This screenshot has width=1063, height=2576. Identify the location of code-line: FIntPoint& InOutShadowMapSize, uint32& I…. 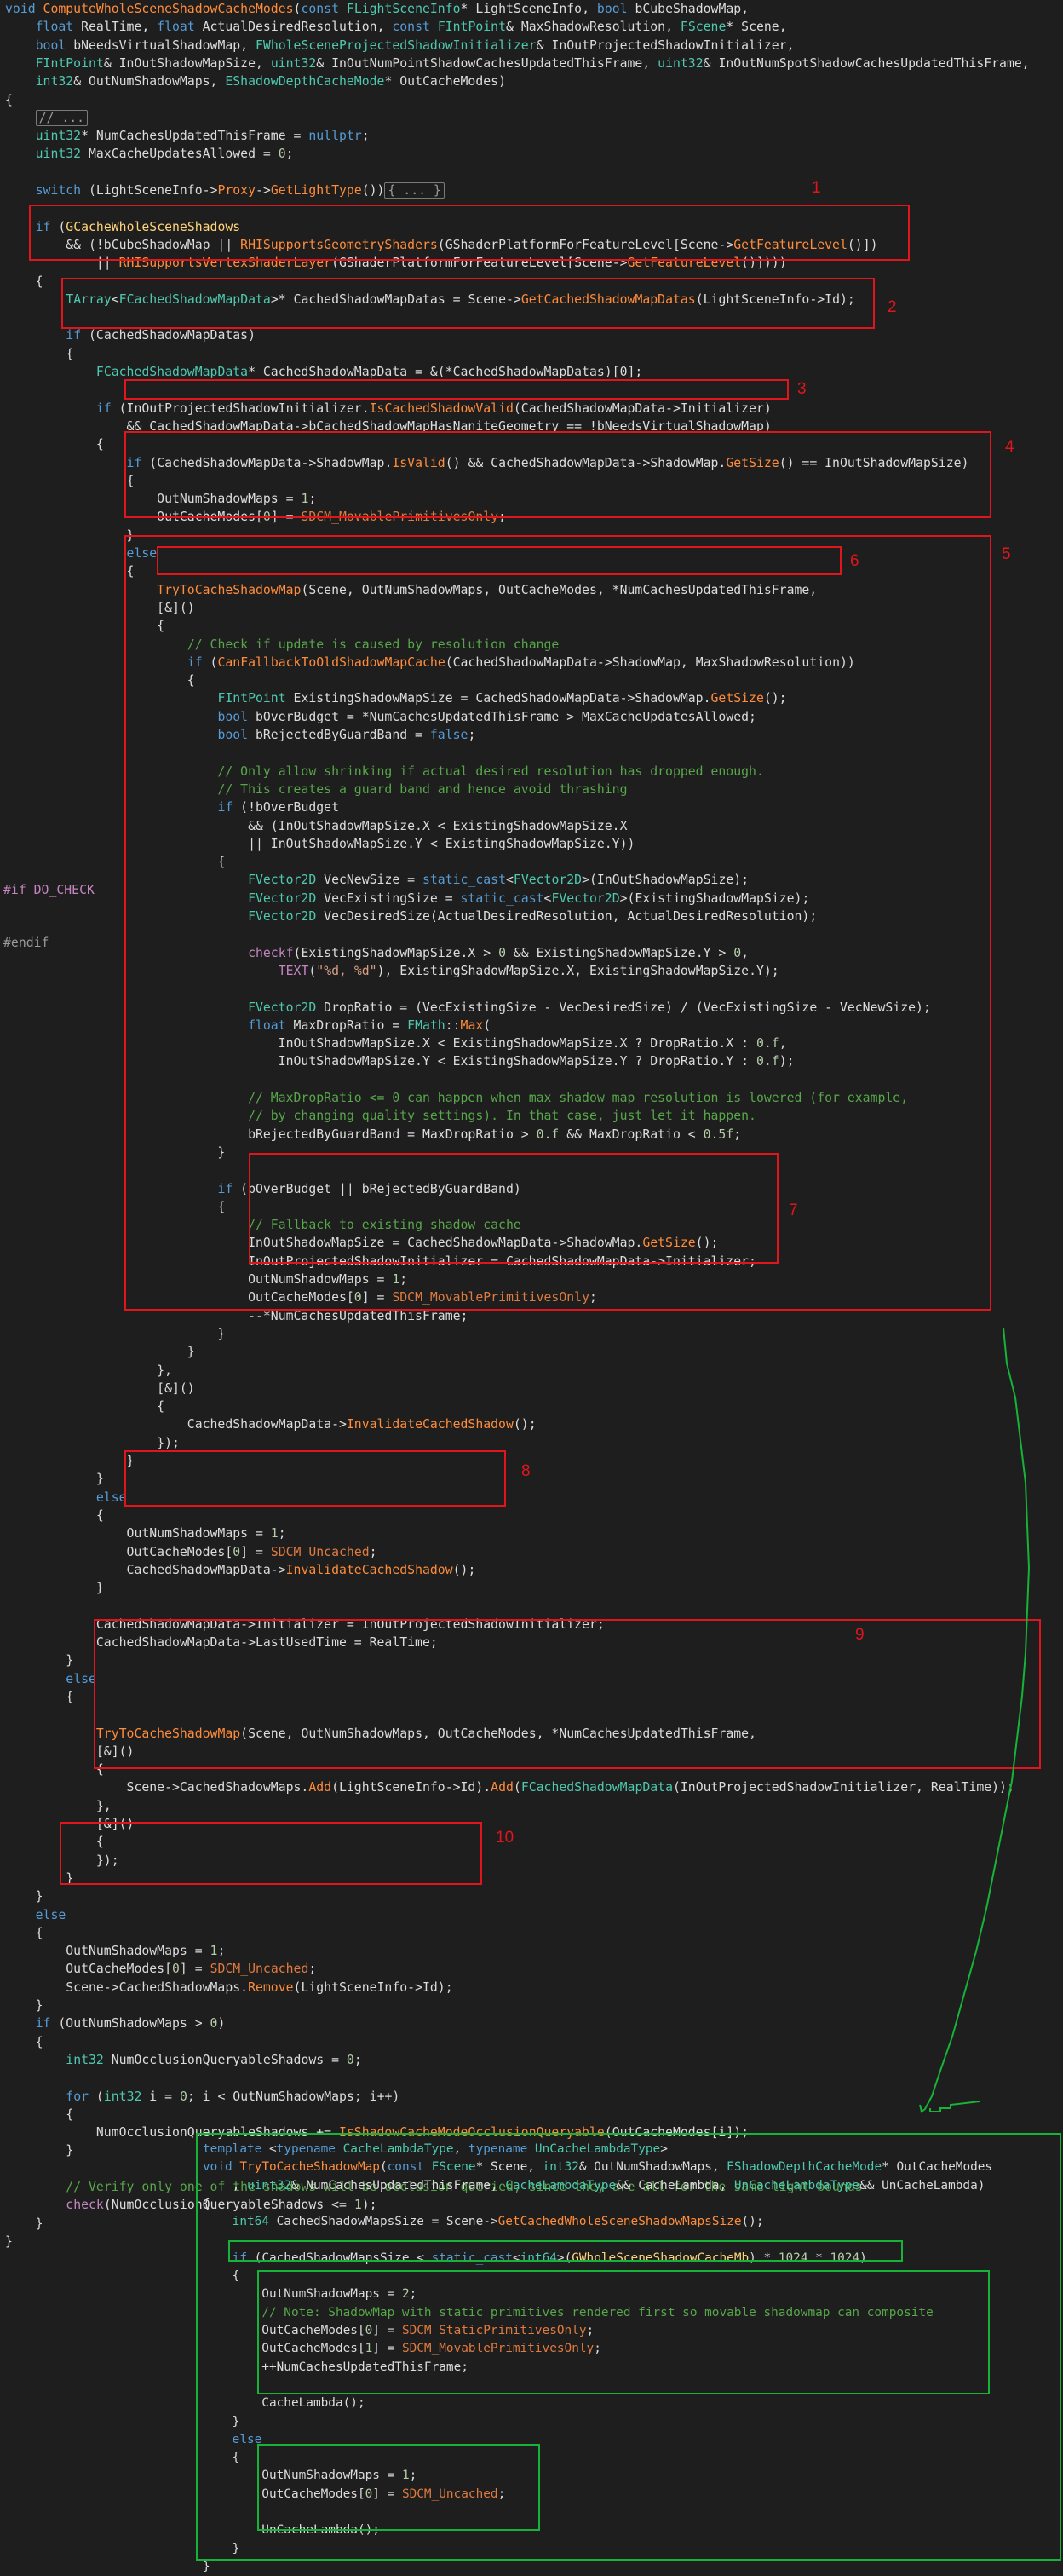
(517, 63).